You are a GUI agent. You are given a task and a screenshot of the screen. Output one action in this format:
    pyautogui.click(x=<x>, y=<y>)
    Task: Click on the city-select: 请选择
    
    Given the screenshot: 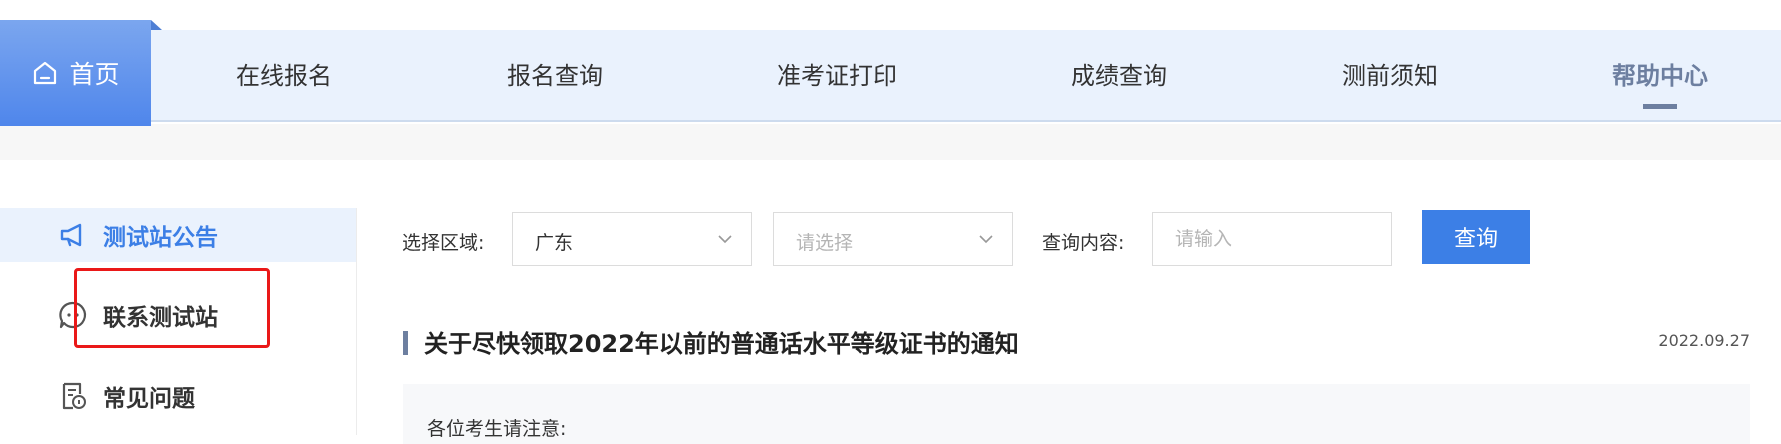 What is the action you would take?
    pyautogui.click(x=893, y=239)
    